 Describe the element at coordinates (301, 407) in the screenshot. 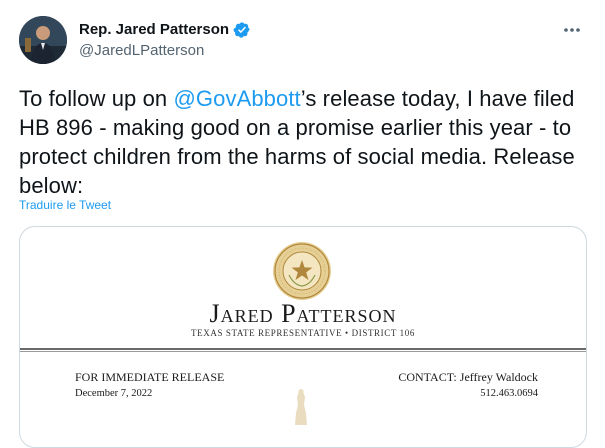

I see `watermark-figure-icon` at that location.